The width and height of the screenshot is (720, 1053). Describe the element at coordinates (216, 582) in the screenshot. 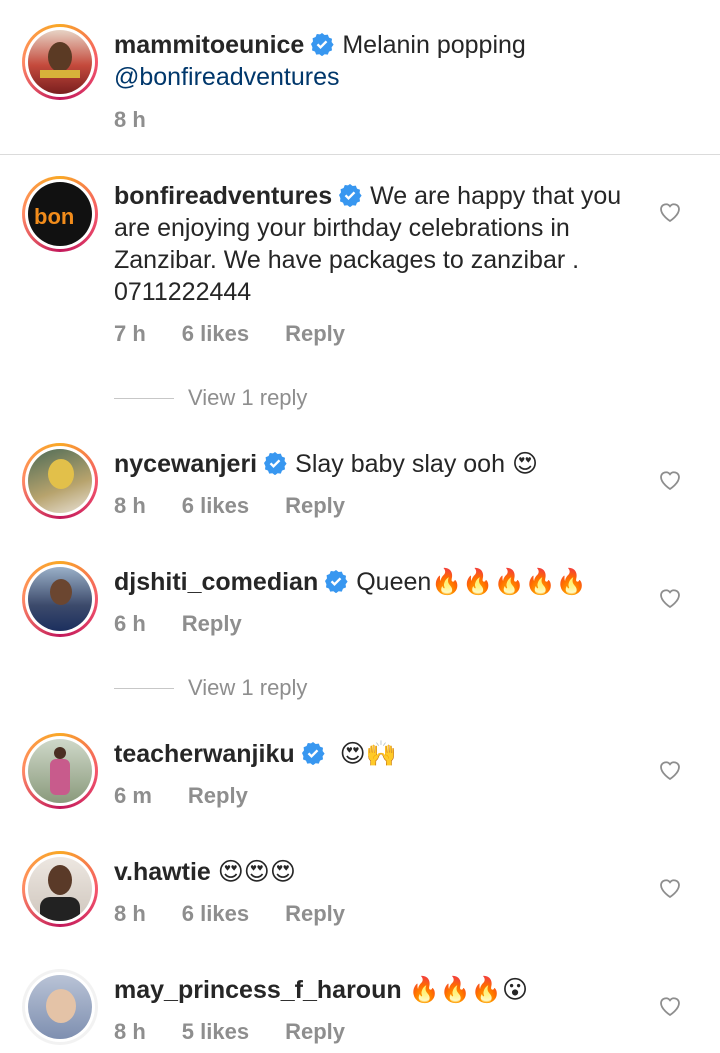

I see `username: djshiti_comedian` at that location.